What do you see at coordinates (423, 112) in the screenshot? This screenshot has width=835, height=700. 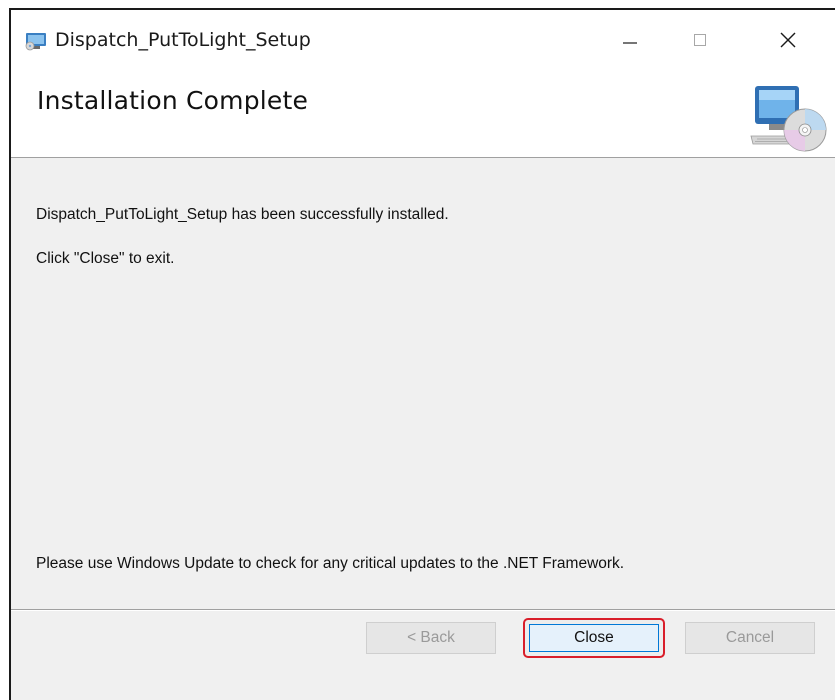 I see `header-banner: Installation Complete` at bounding box center [423, 112].